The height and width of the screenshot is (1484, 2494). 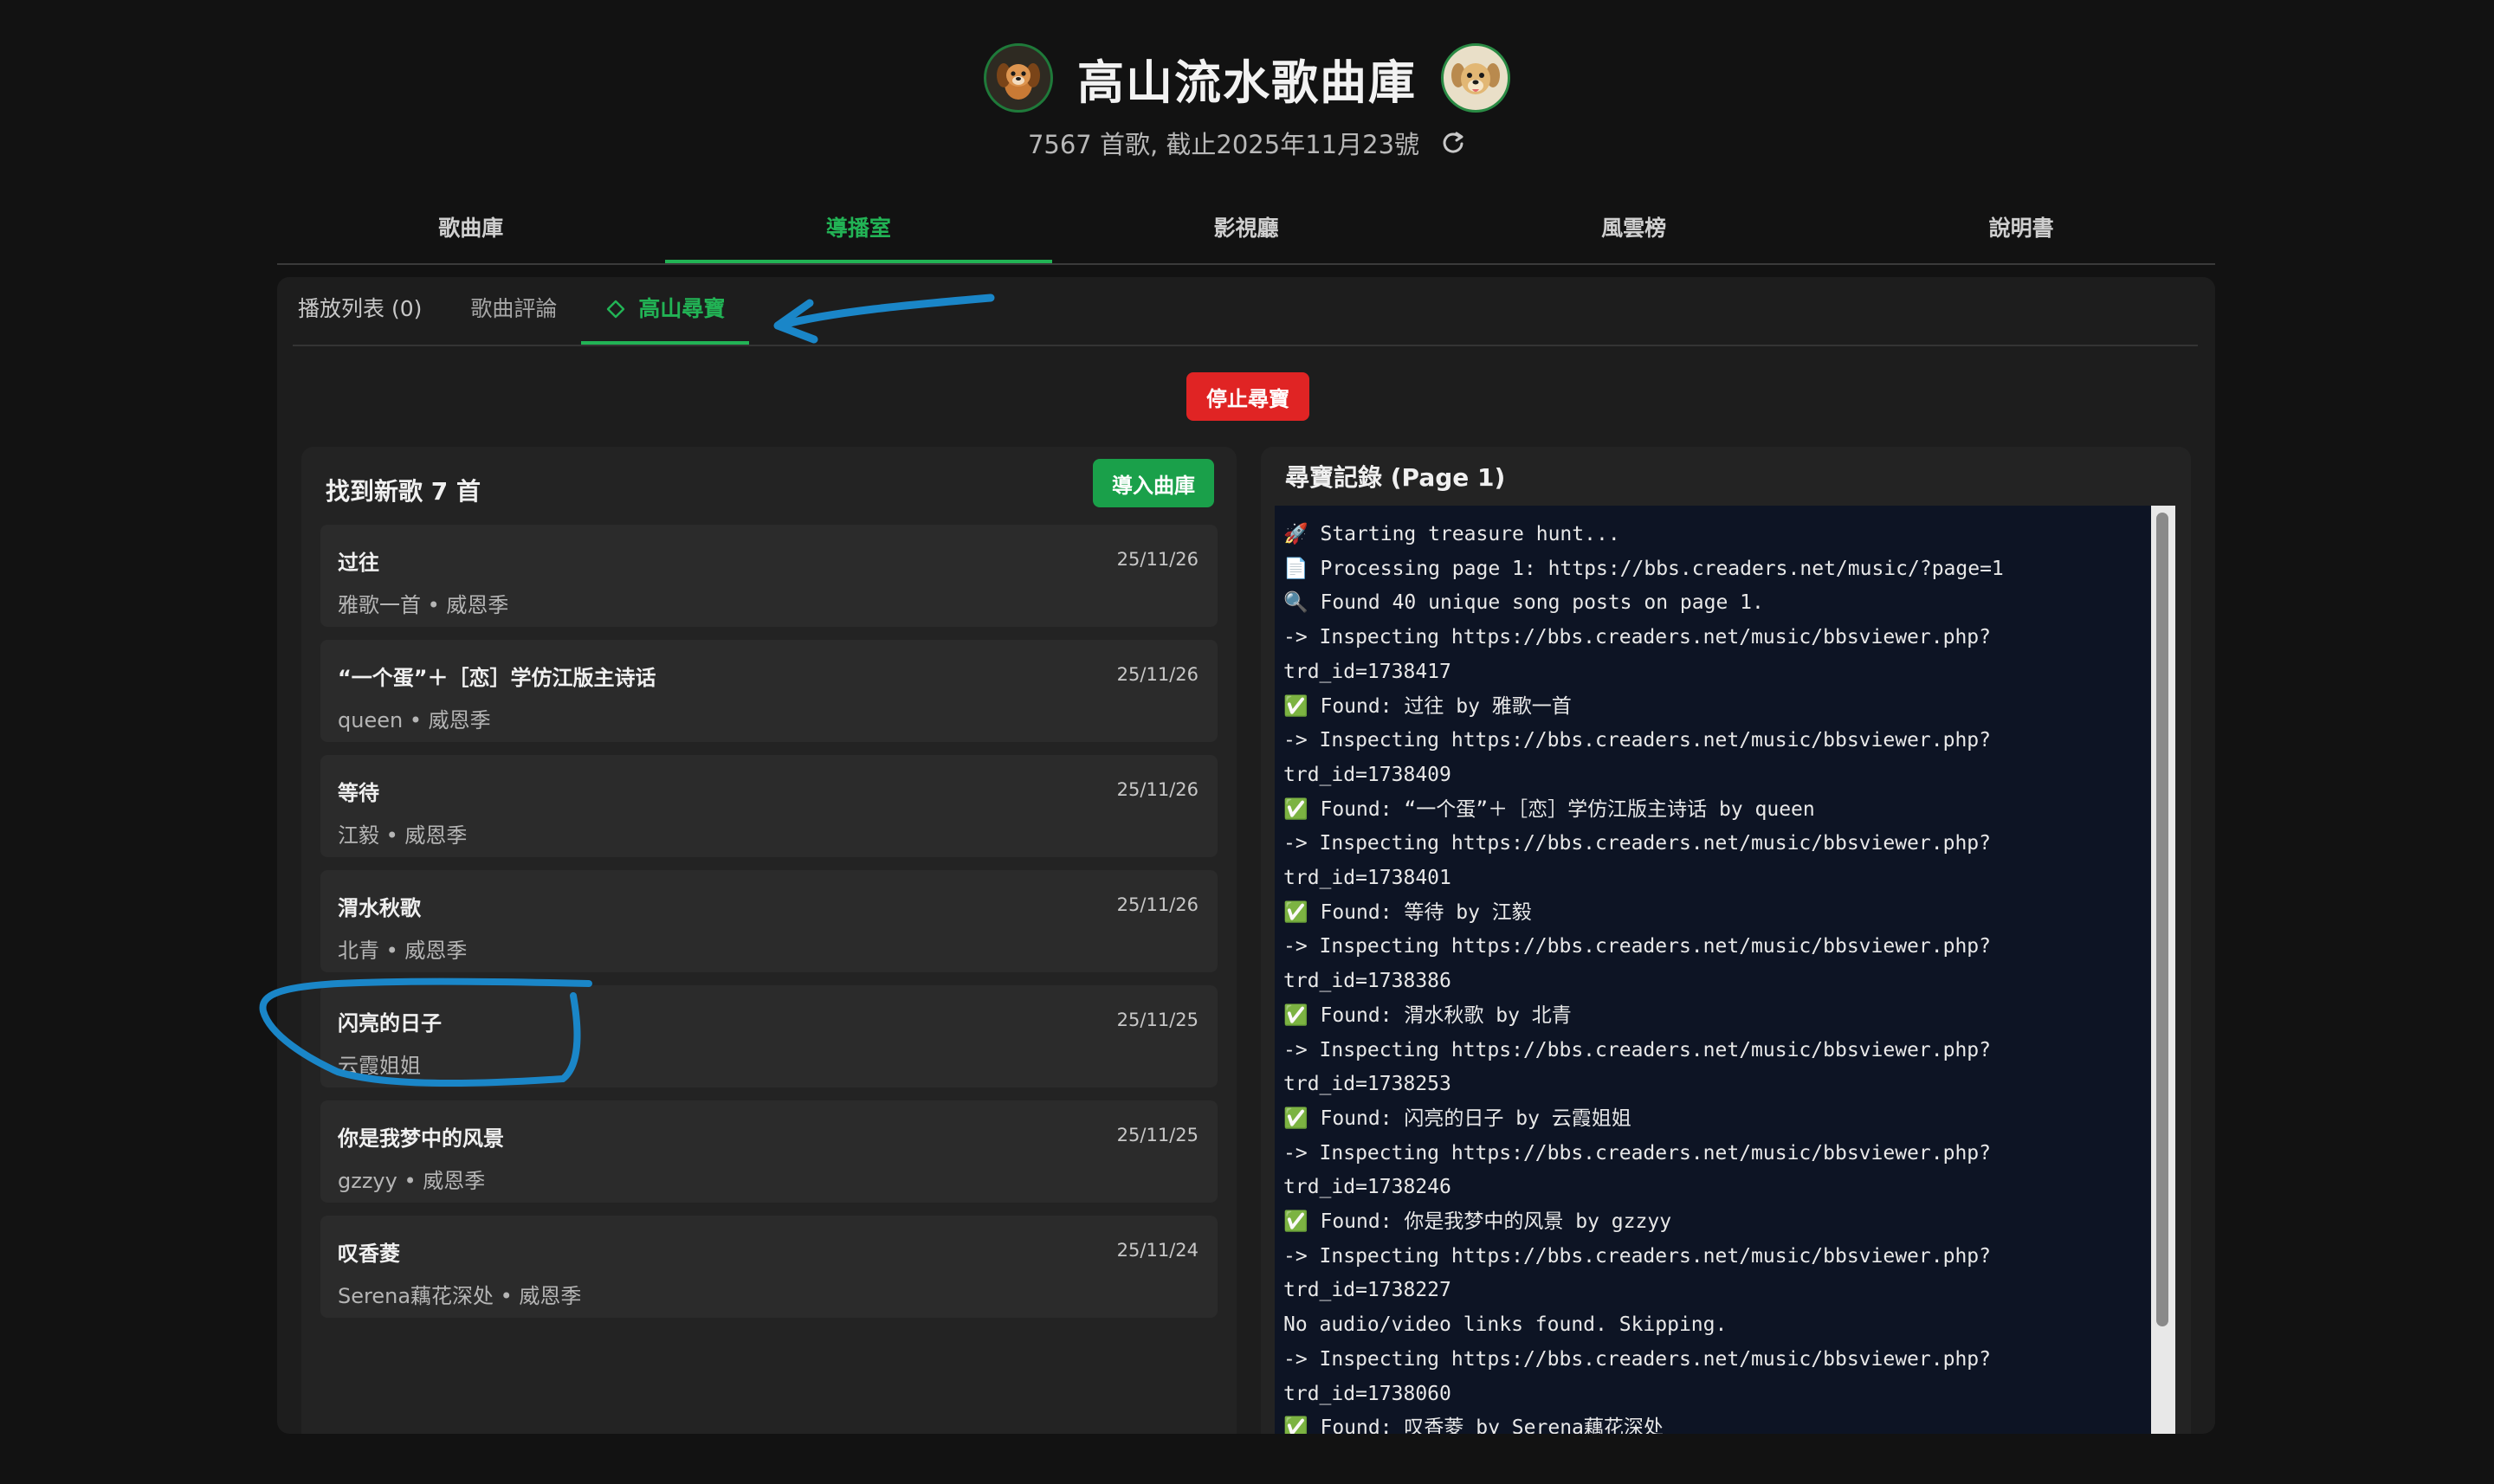 What do you see at coordinates (1367, 1393) in the screenshot?
I see `log-line: trd_id=1738060` at bounding box center [1367, 1393].